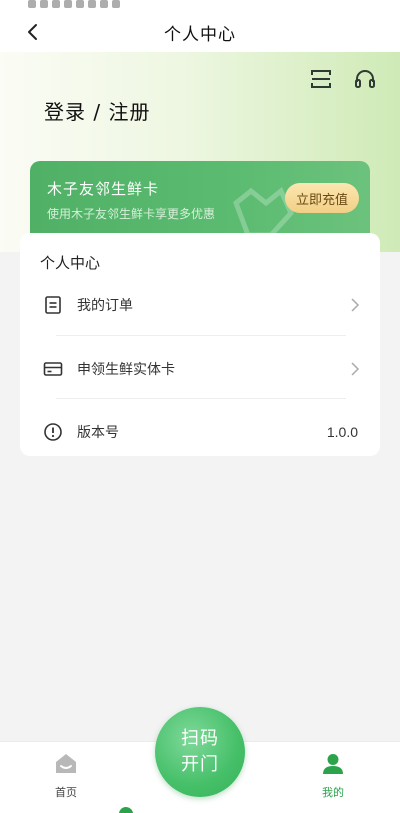  I want to click on card-subtitle: 使用木子友邻生鲜卡享更多优惠, so click(131, 214).